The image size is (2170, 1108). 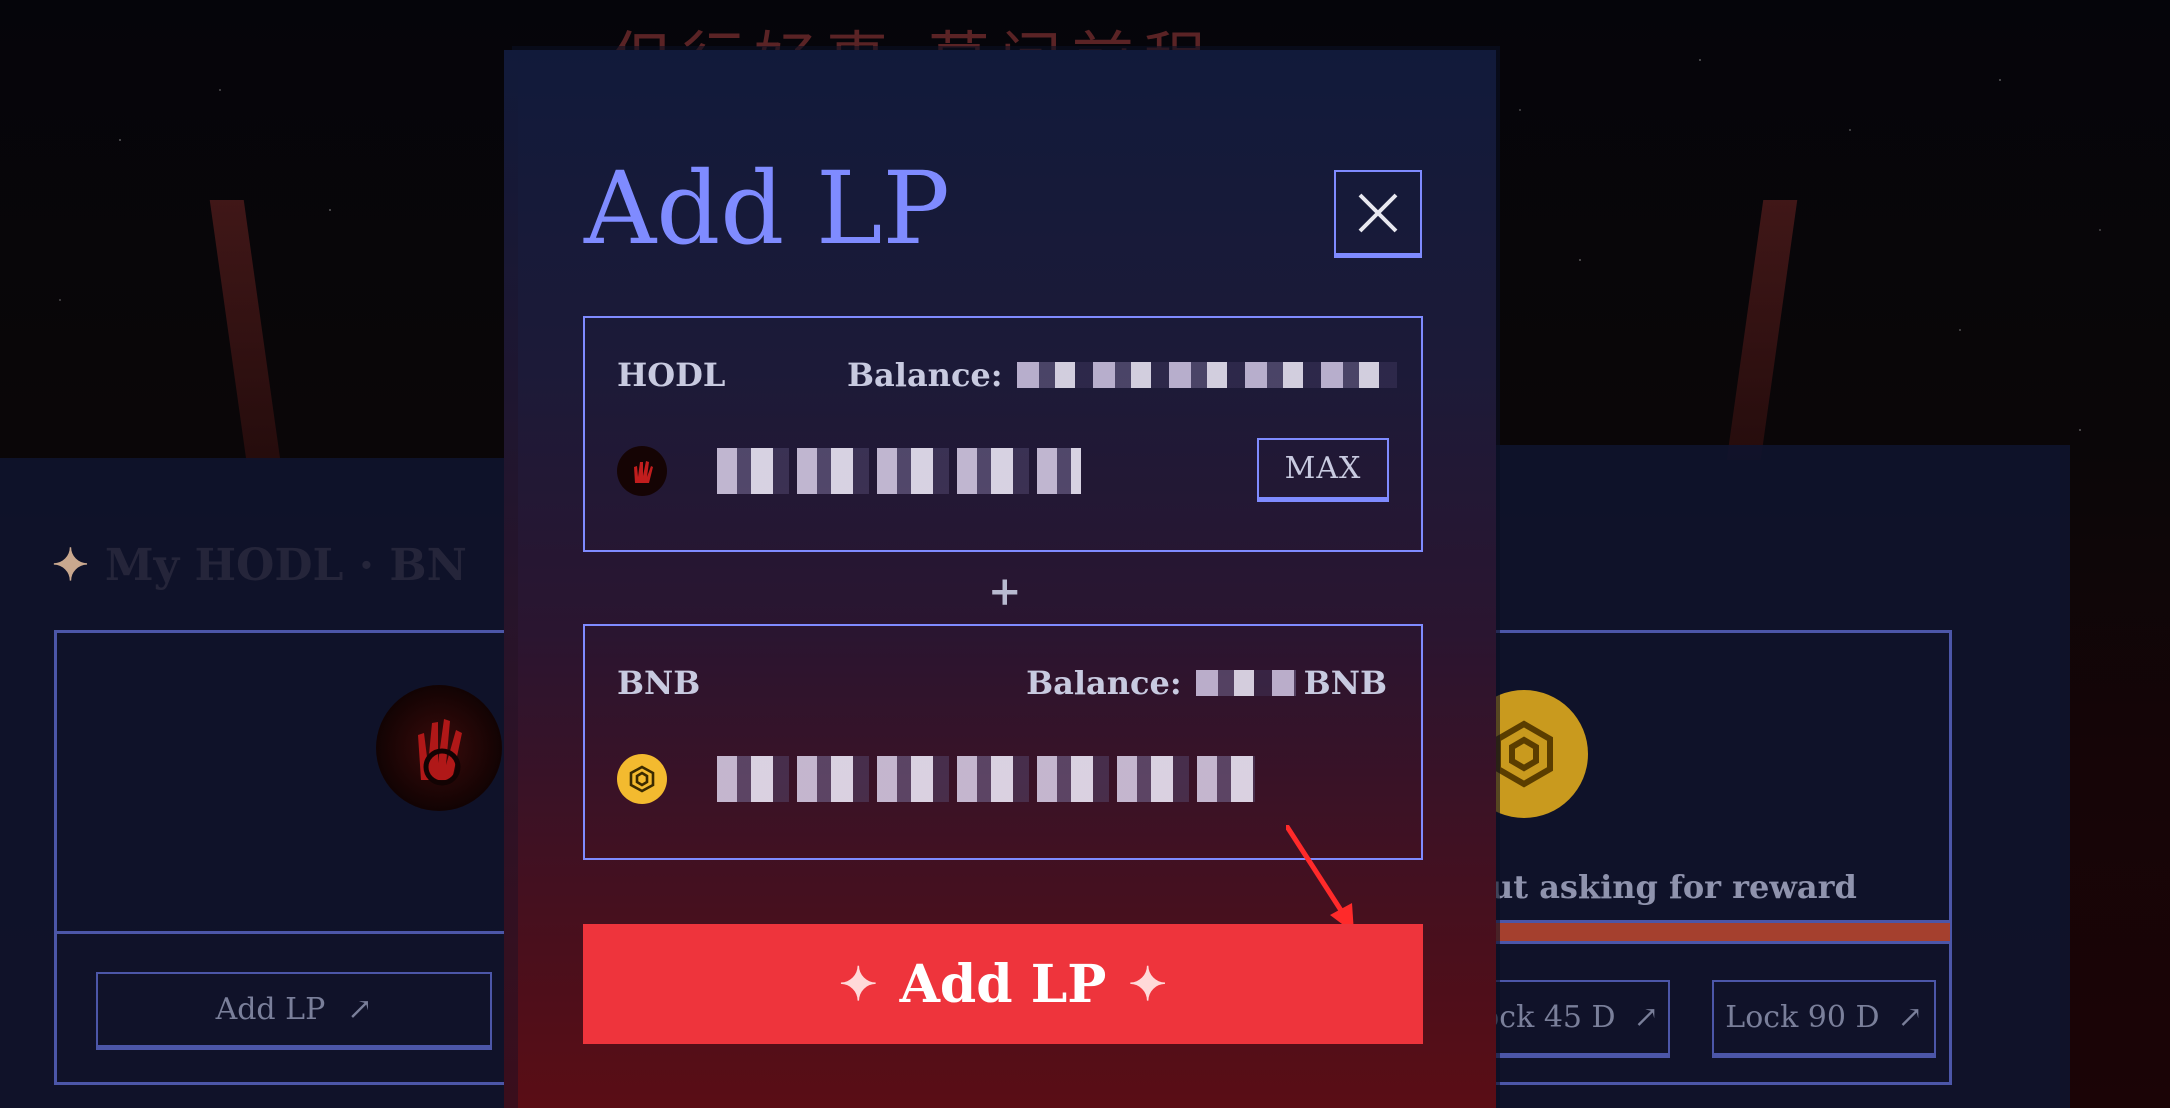 What do you see at coordinates (270, 1009) in the screenshot?
I see `background-add-lp-label: Add LP` at bounding box center [270, 1009].